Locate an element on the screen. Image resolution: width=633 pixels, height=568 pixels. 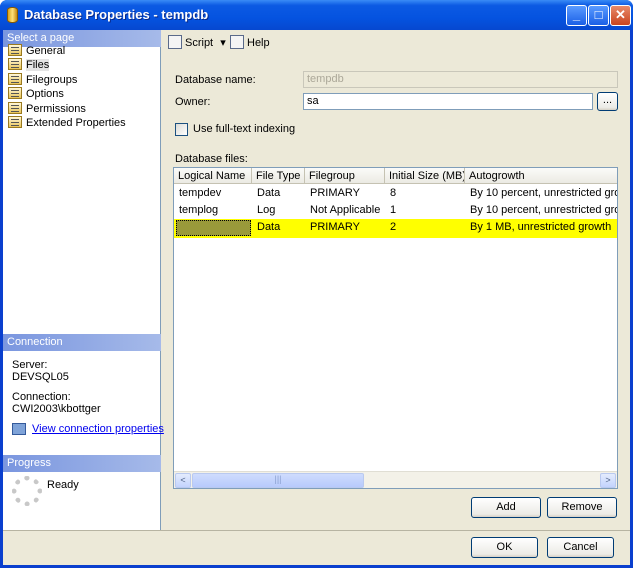
view-connection-properties-link: View connection properties is located at coordinates (98, 429).